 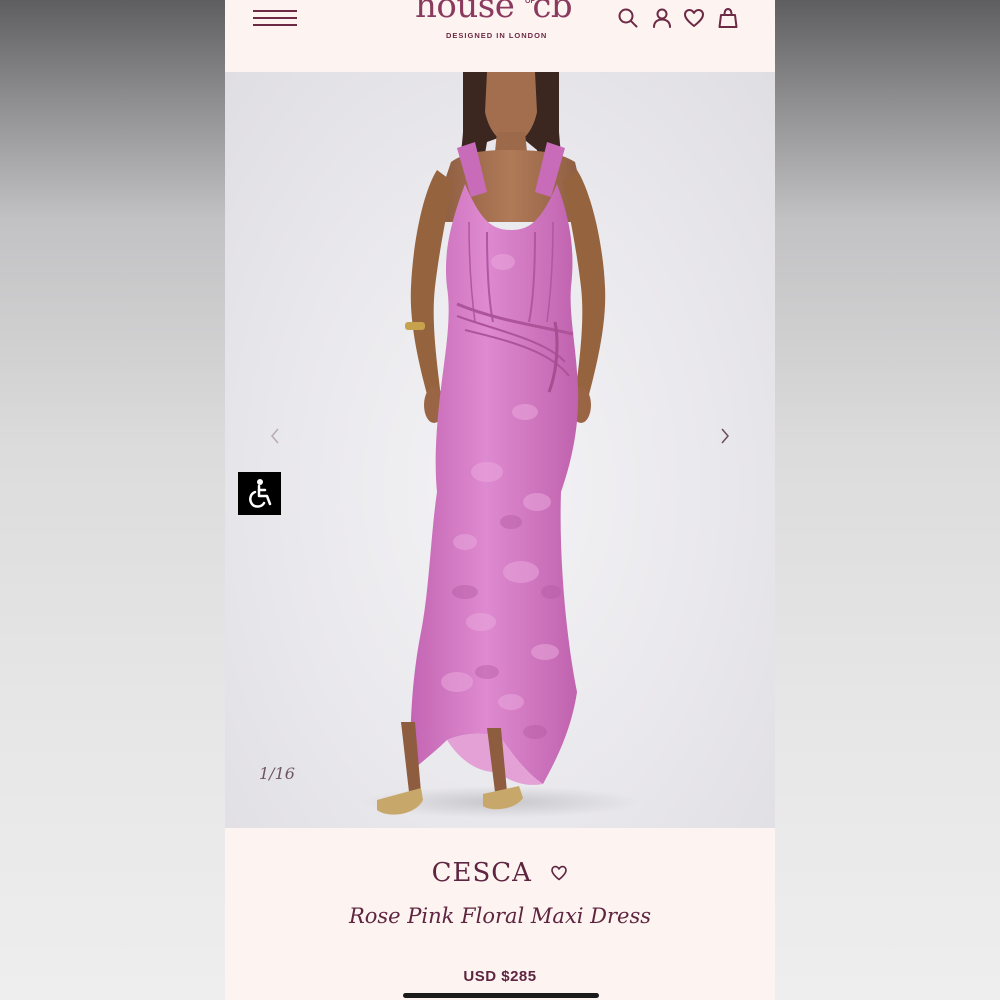 I want to click on brand-logo: house cb OF DESIGNED IN LONDON, so click(x=501, y=23).